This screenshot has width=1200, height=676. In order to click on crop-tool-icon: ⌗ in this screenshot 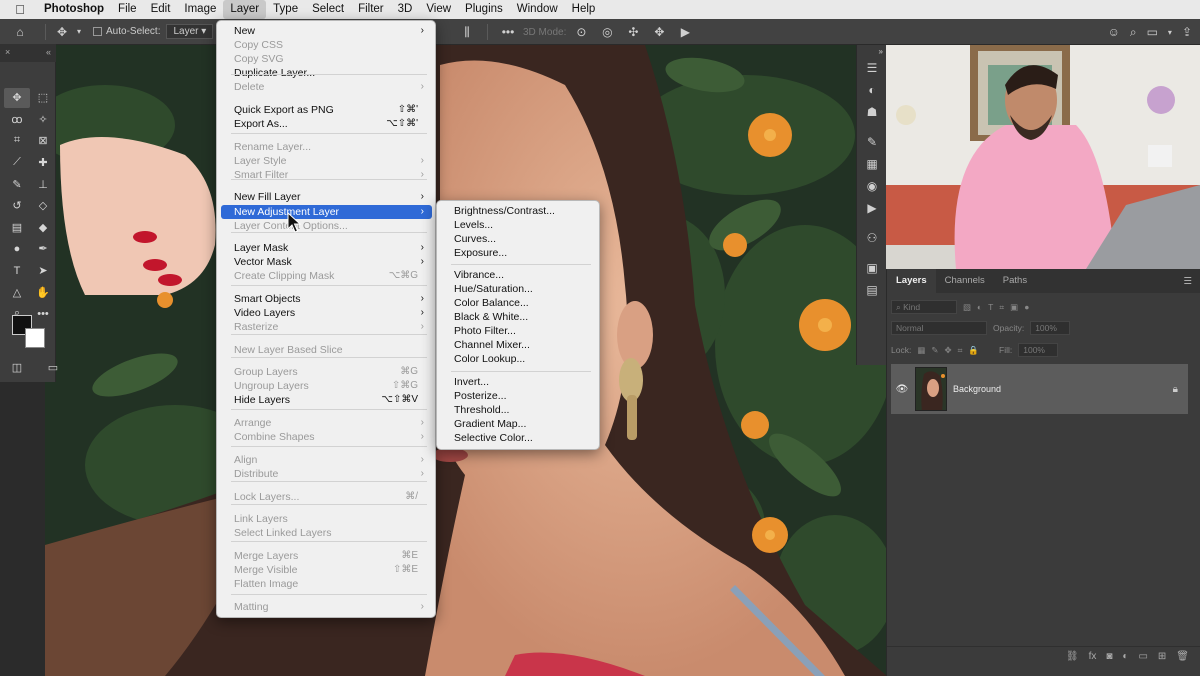, I will do `click(17, 141)`.